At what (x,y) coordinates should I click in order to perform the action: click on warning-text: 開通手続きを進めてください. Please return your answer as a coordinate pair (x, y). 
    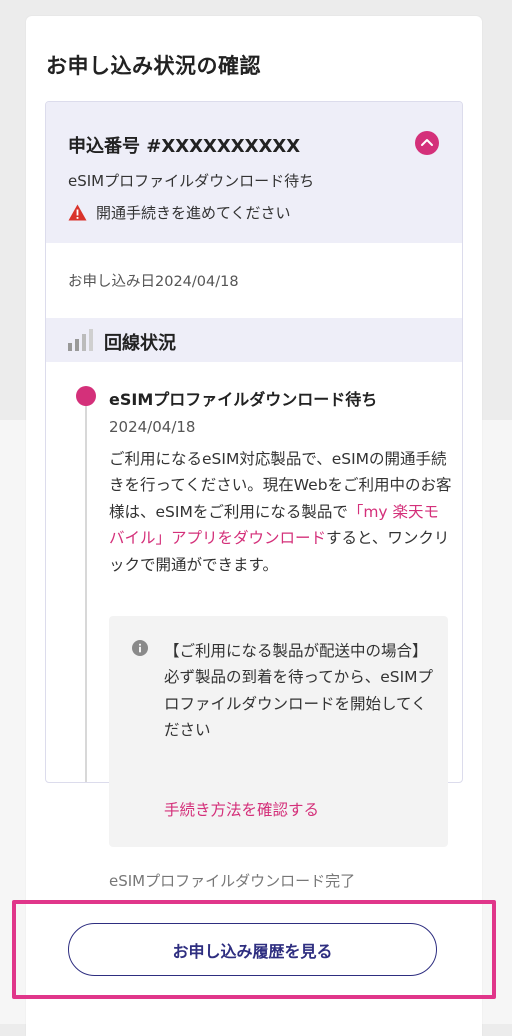
    Looking at the image, I should click on (193, 212).